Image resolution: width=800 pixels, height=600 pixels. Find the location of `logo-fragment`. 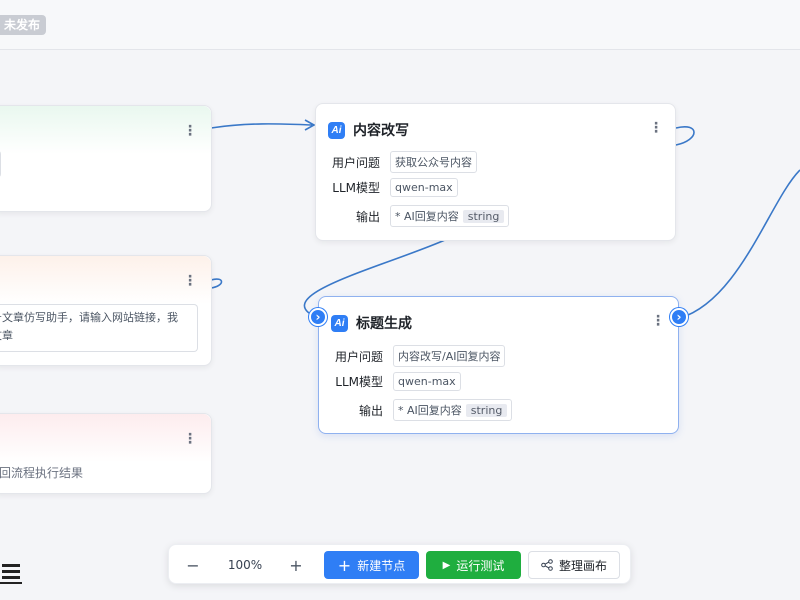

logo-fragment is located at coordinates (11, 574).